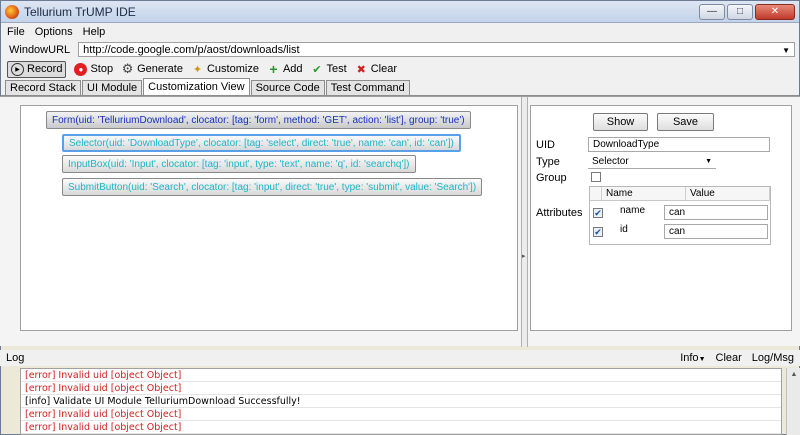 This screenshot has height=435, width=800. What do you see at coordinates (400, 31) in the screenshot?
I see `menu-bar: File Options Help` at bounding box center [400, 31].